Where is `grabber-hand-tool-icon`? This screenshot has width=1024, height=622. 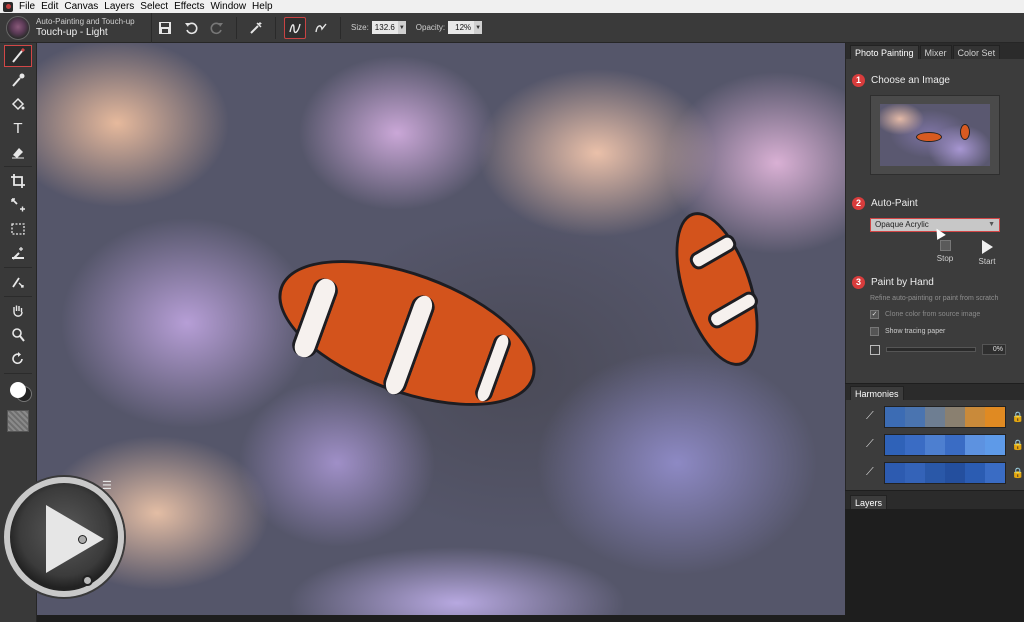 grabber-hand-tool-icon is located at coordinates (18, 311).